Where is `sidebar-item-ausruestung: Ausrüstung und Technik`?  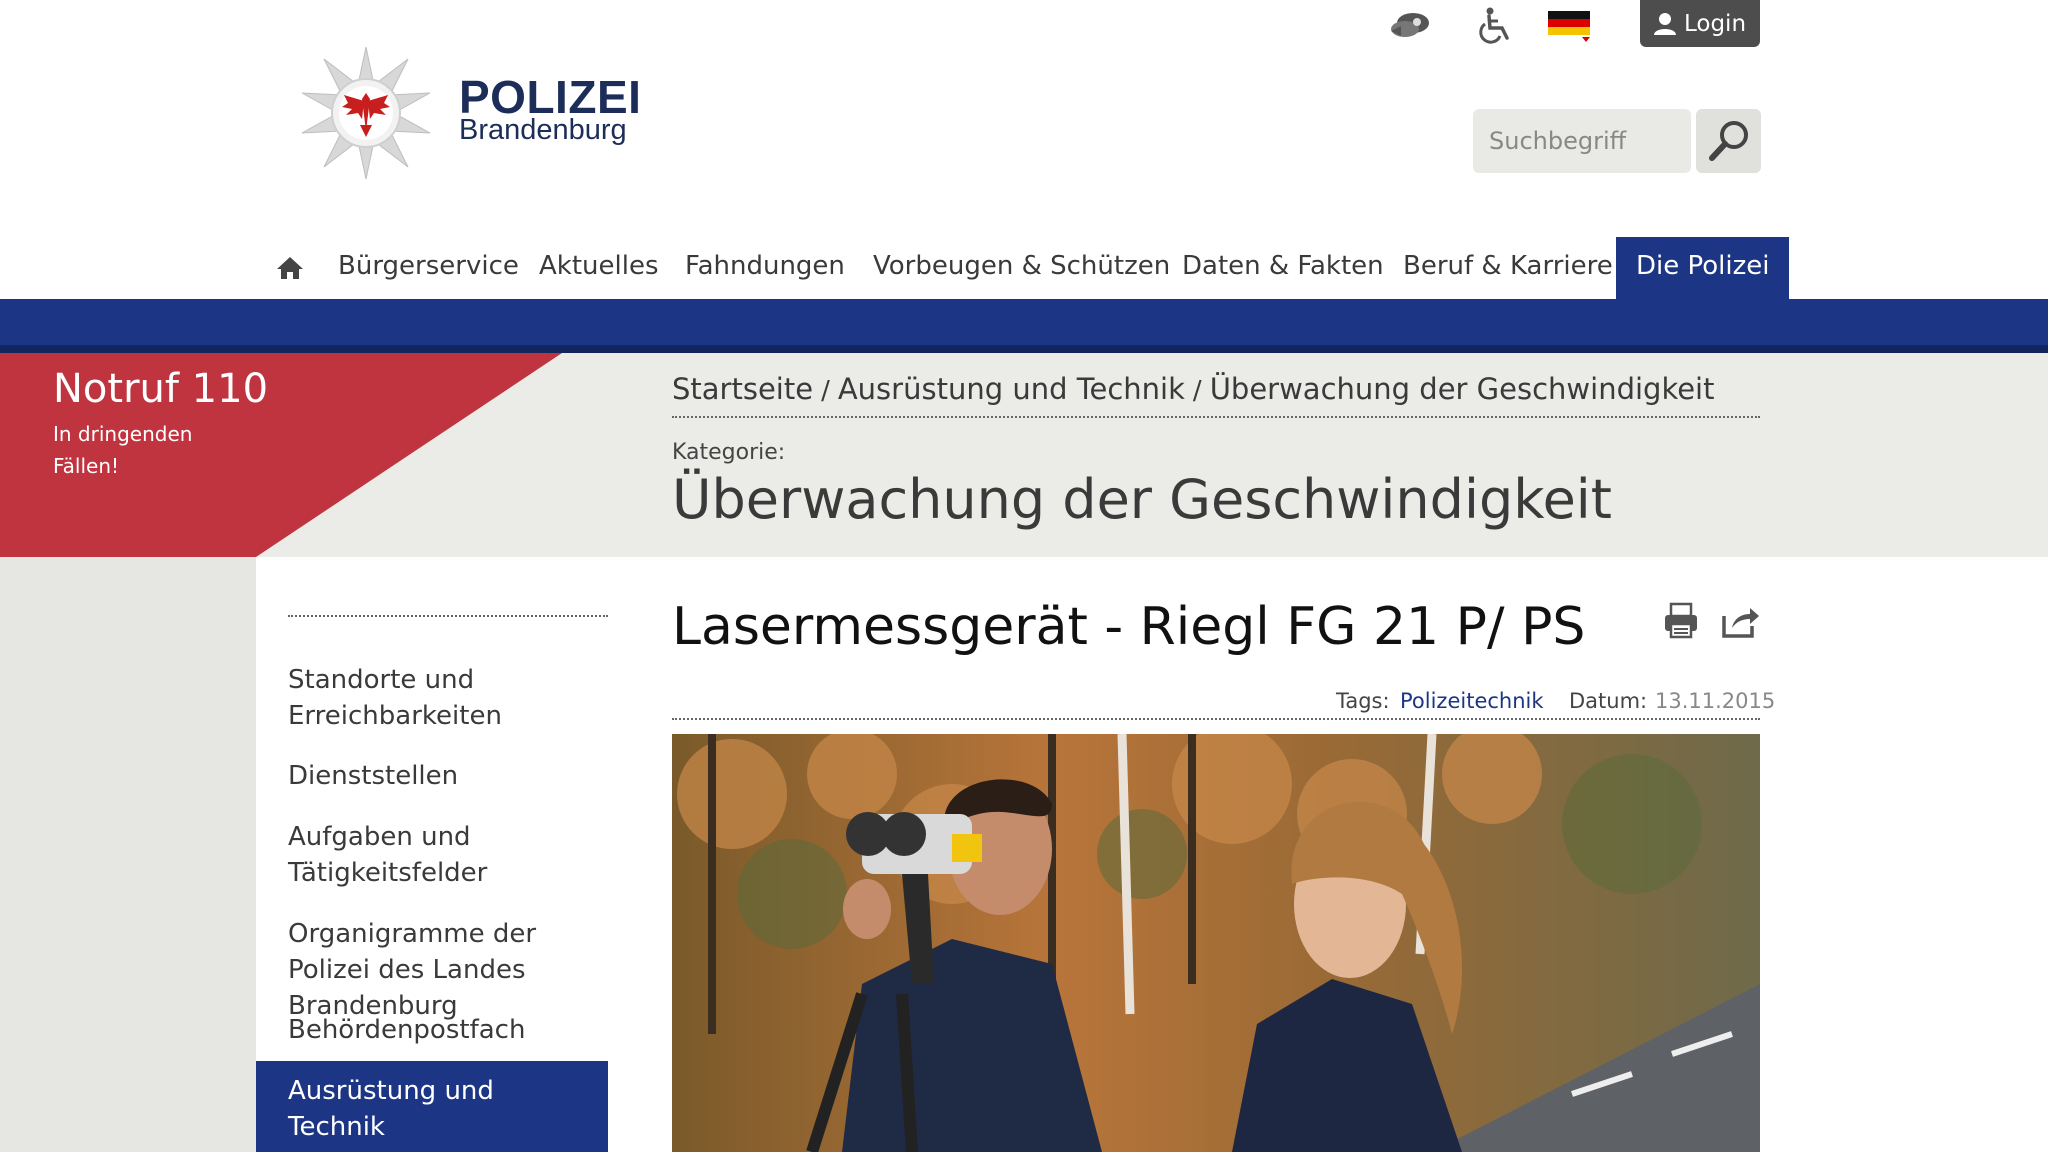
sidebar-item-ausruestung: Ausrüstung und Technik is located at coordinates (438, 1109).